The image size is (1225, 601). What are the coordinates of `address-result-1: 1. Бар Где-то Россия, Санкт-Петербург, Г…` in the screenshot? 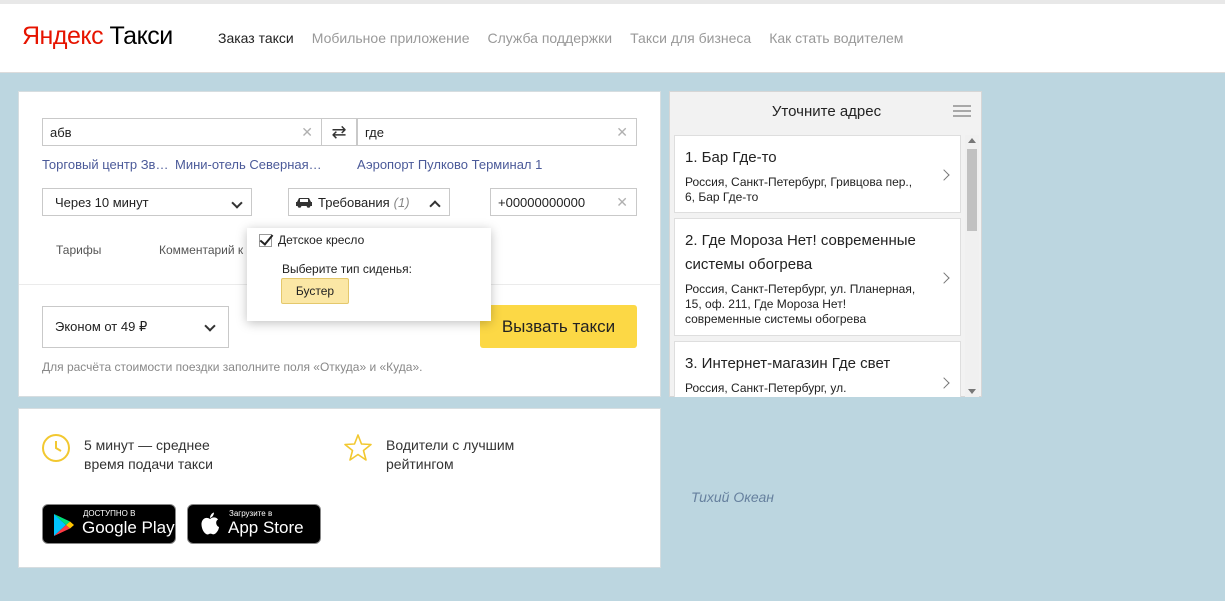 It's located at (817, 174).